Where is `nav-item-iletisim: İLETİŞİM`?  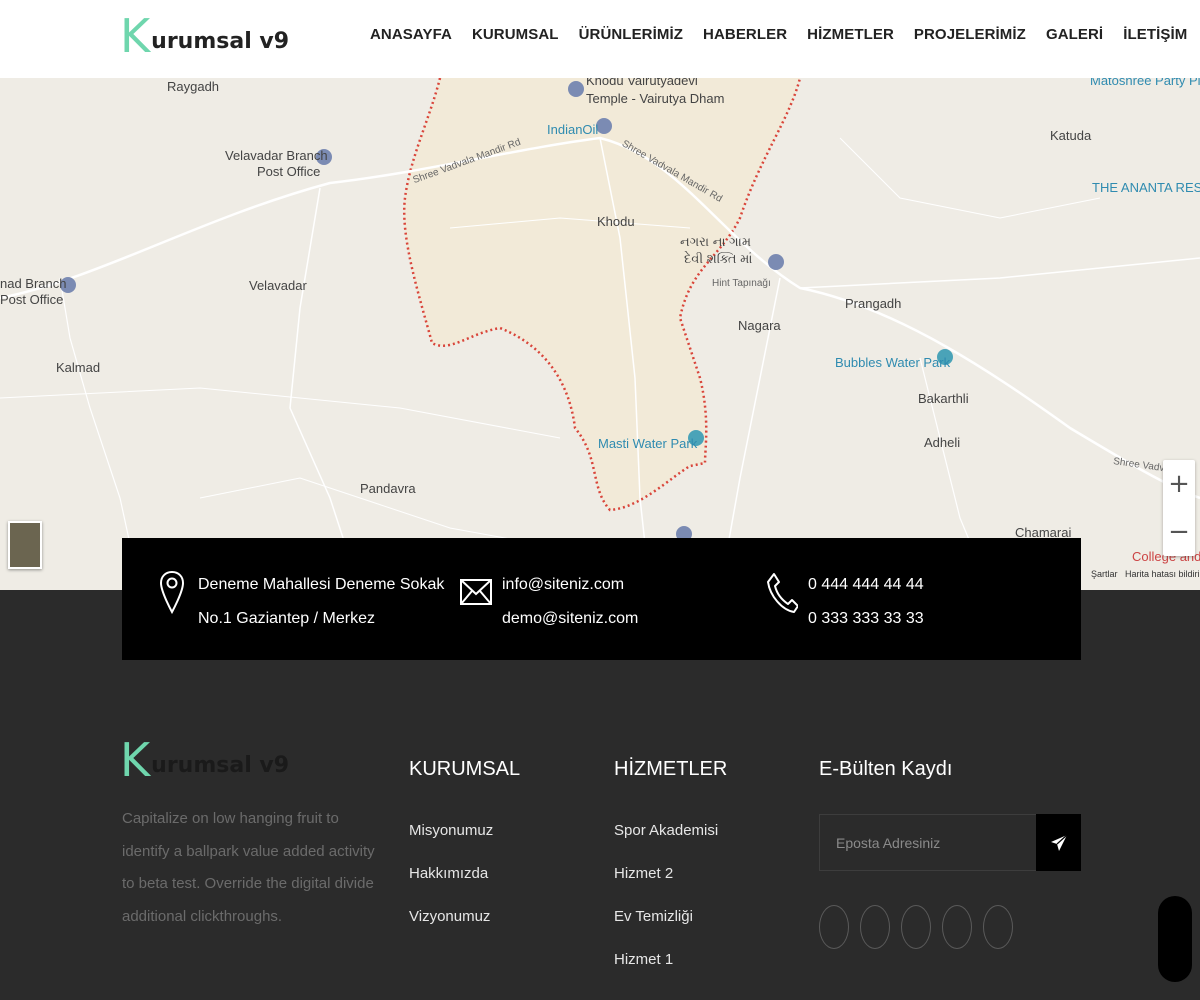
nav-item-iletisim: İLETİŞİM is located at coordinates (1155, 34).